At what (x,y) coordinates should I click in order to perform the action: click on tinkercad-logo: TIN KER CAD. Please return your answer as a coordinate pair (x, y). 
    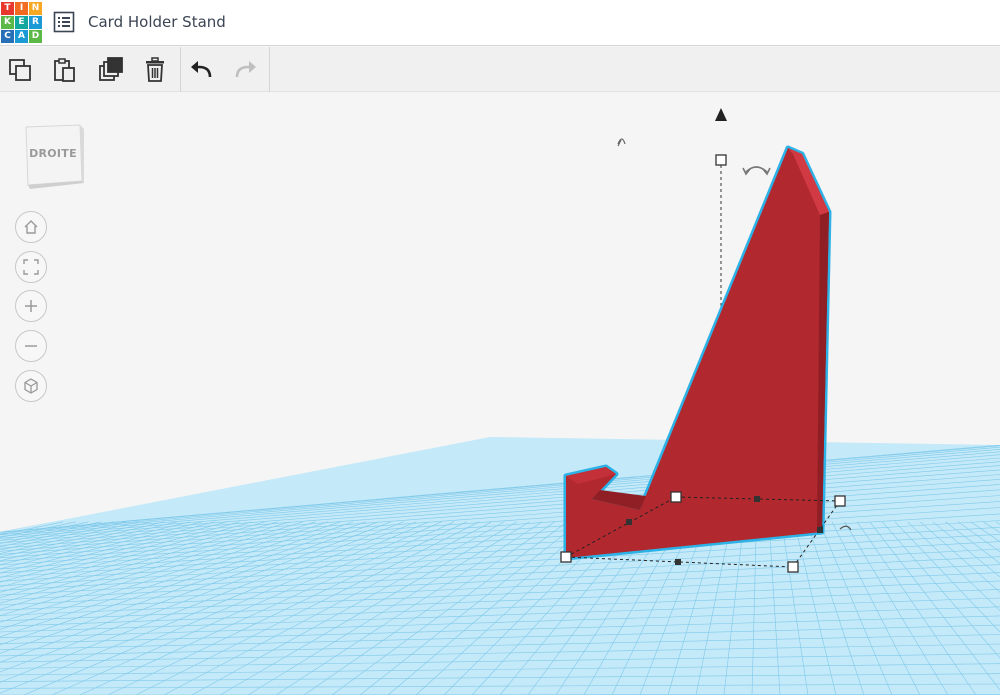
    Looking at the image, I should click on (21, 22).